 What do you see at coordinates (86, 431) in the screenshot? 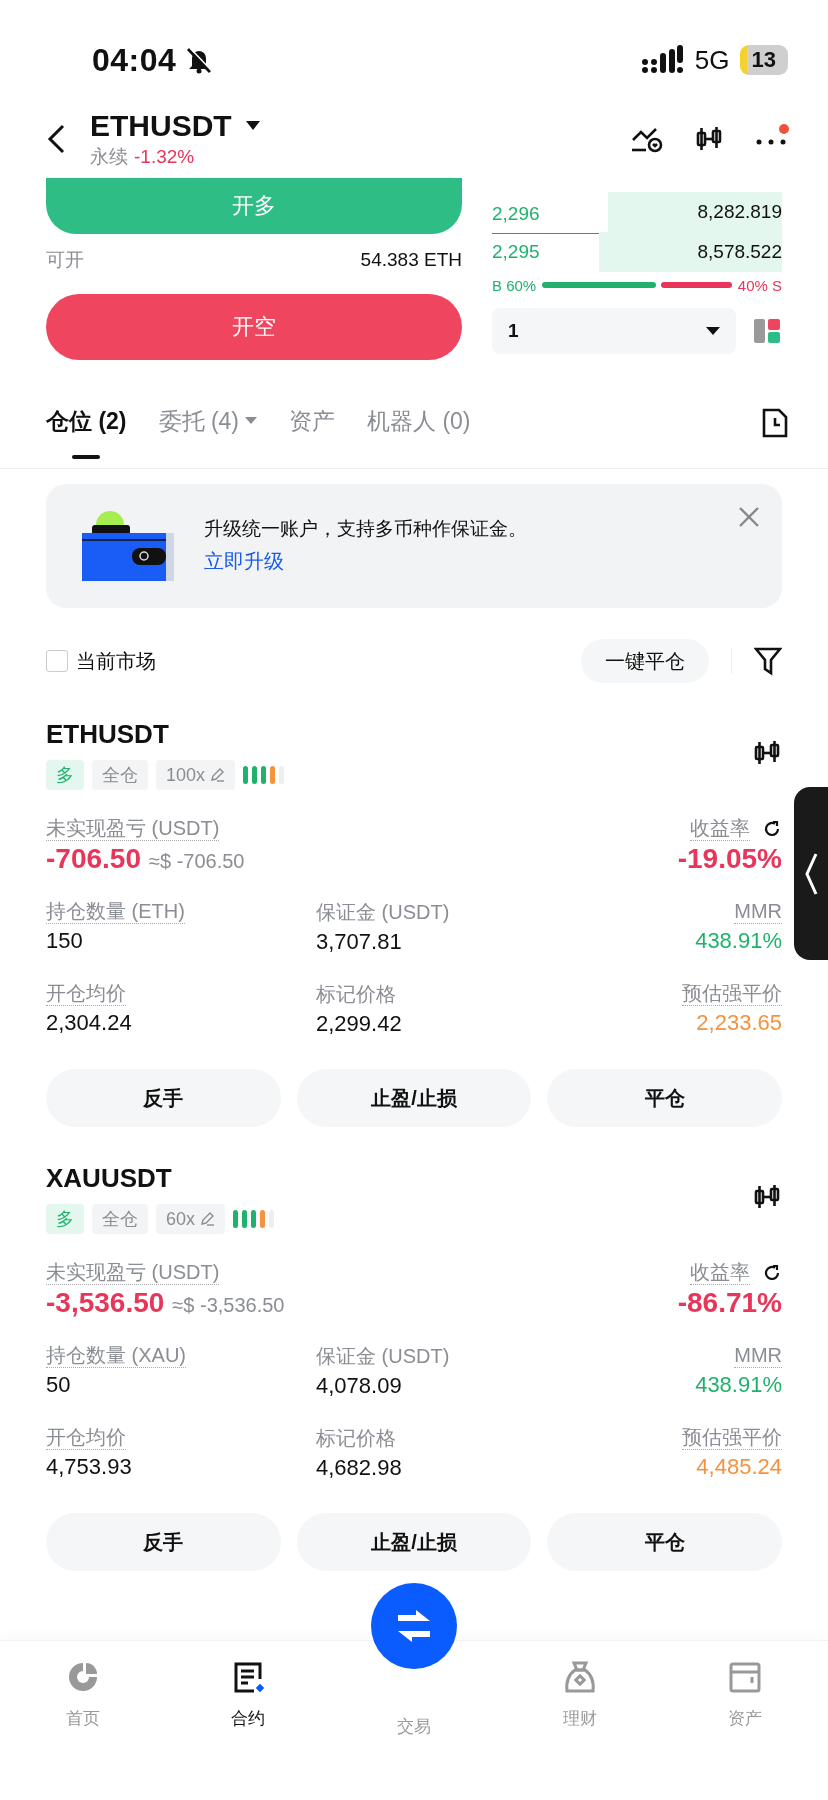
I see `tab: 仓位 (2)` at bounding box center [86, 431].